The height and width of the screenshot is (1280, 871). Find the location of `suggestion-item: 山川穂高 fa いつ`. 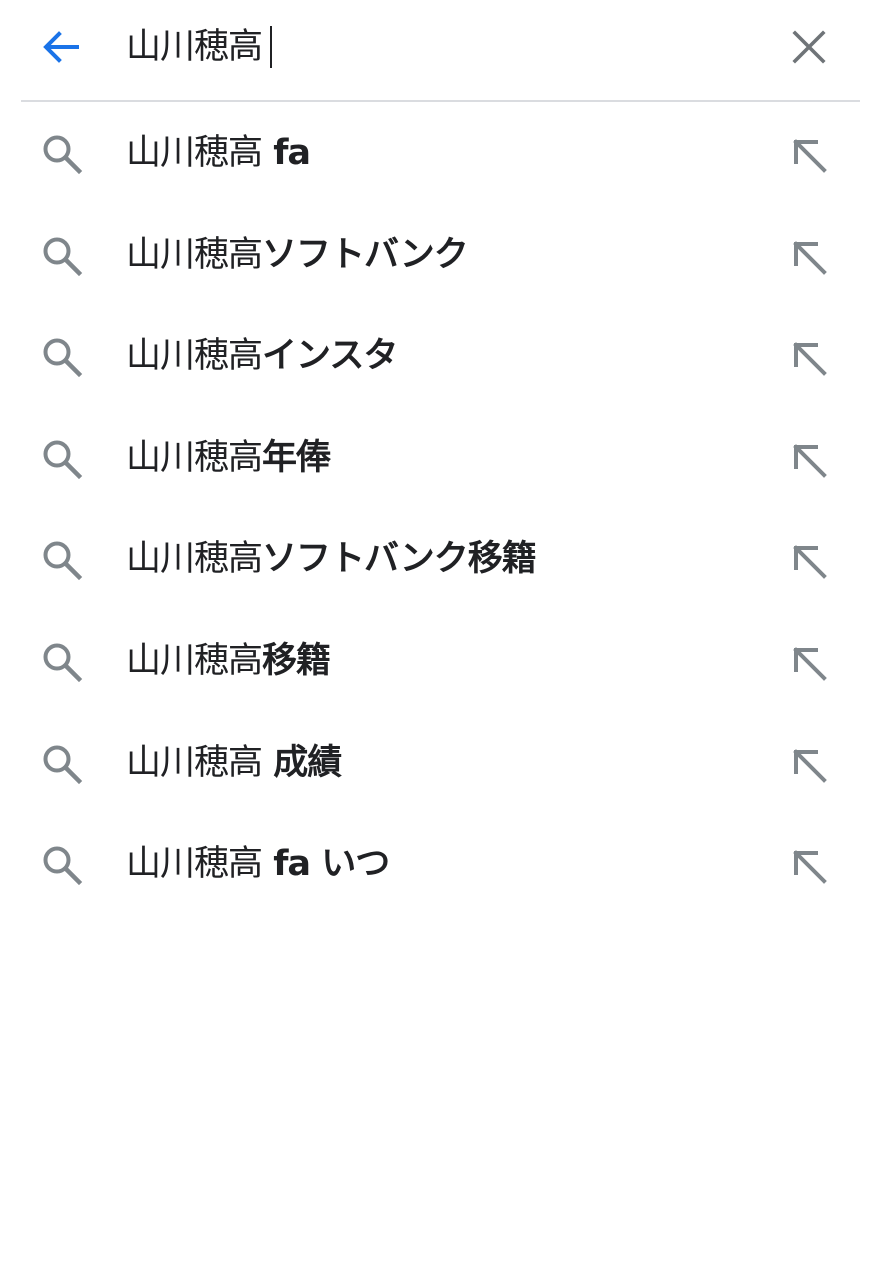

suggestion-item: 山川穂高 fa いつ is located at coordinates (435, 864).